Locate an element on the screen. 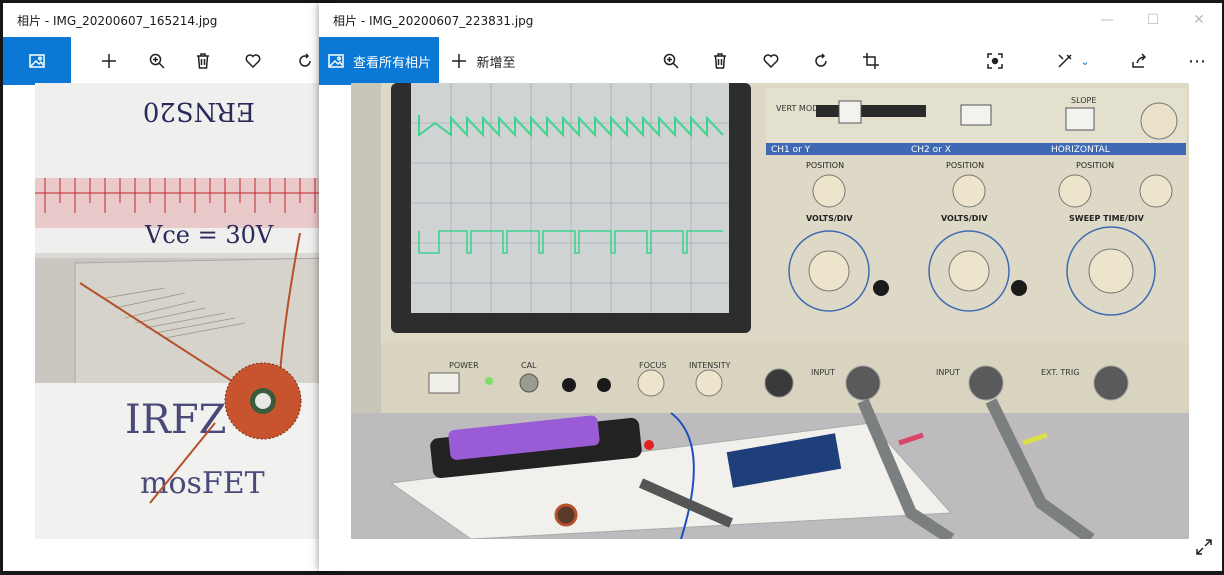 The image size is (1224, 575). more-icon: ⋯ is located at coordinates (1197, 61).